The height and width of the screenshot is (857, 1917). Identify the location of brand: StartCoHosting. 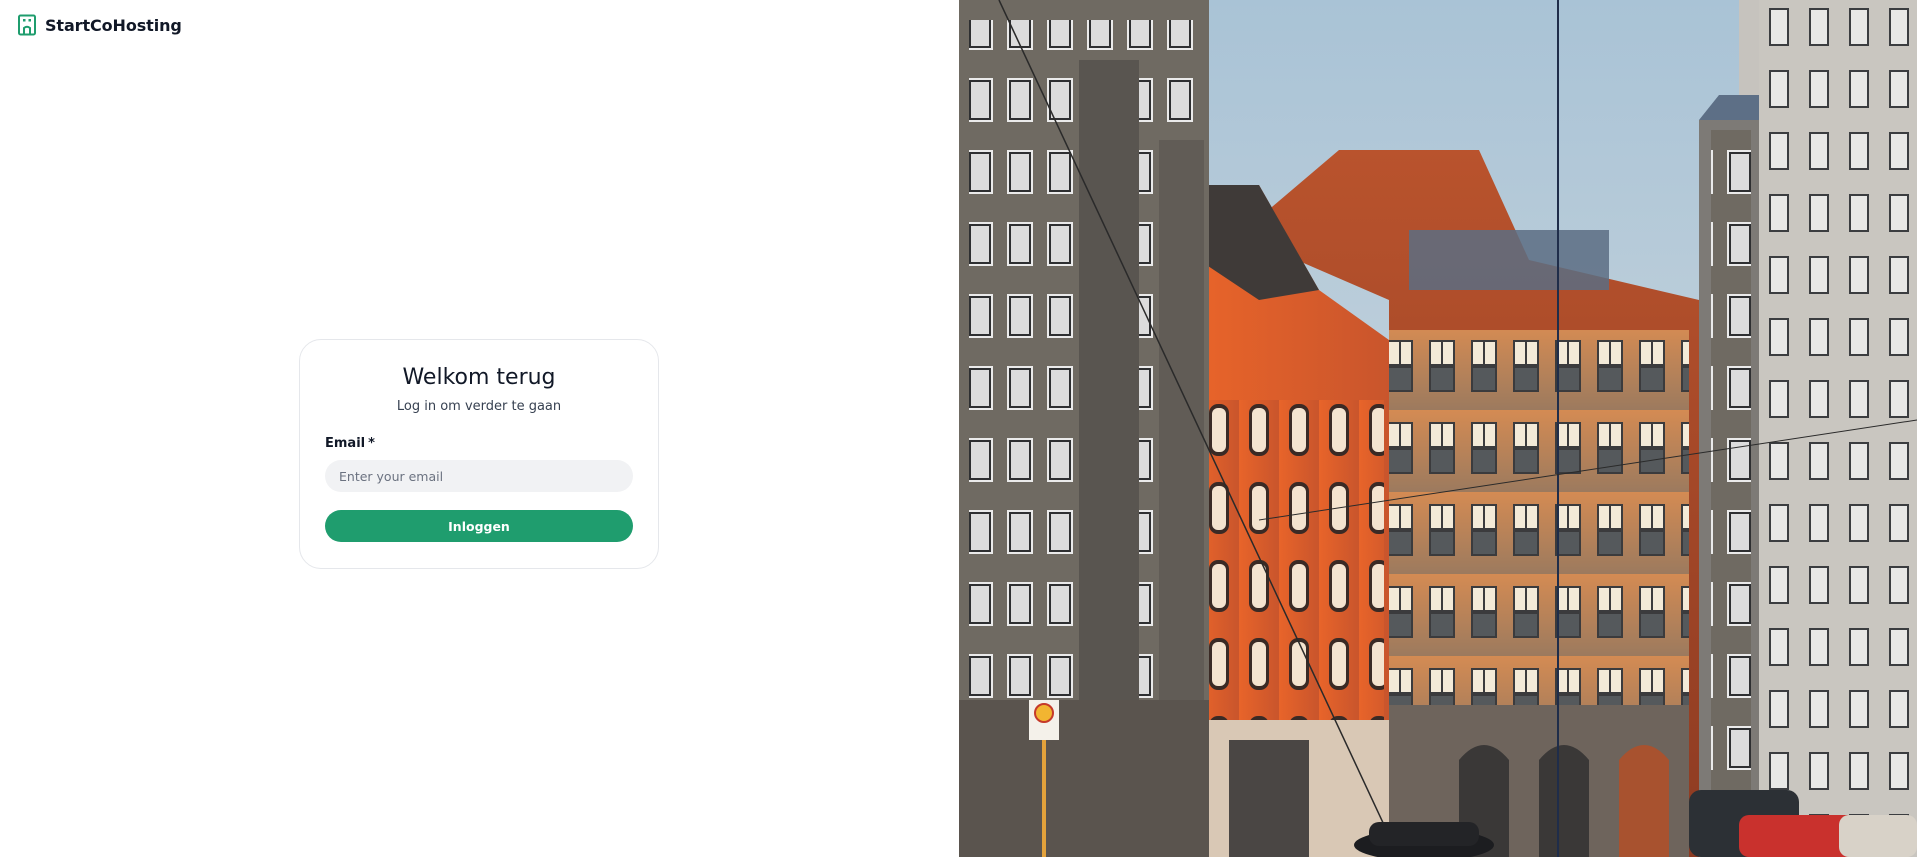
(99, 25).